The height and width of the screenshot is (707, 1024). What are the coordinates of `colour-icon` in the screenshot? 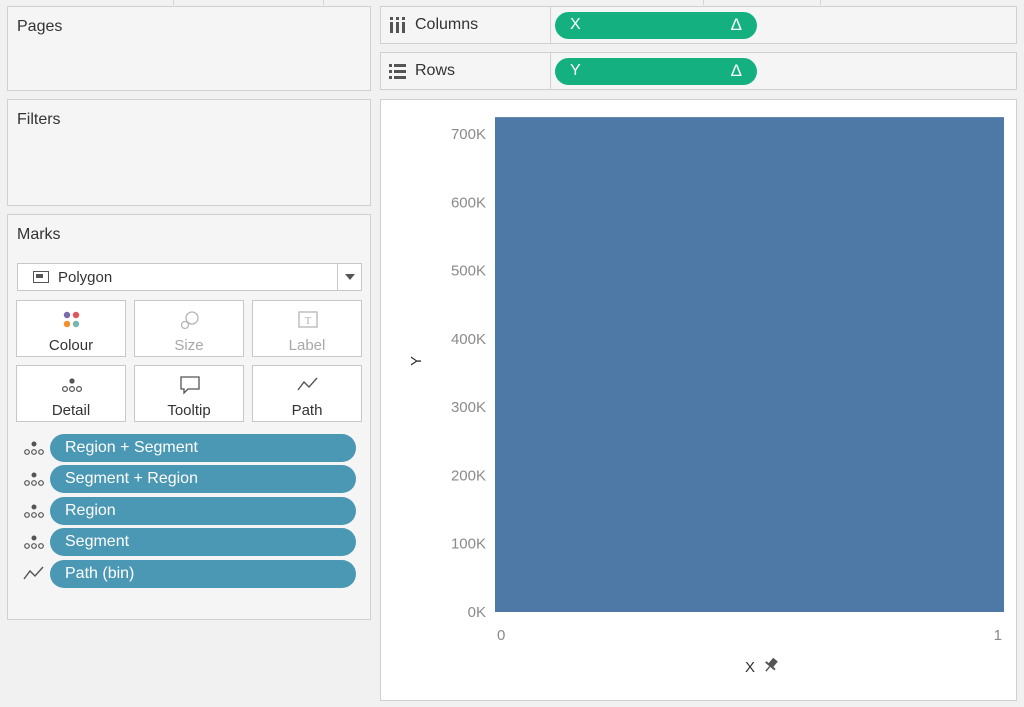 It's located at (71, 319).